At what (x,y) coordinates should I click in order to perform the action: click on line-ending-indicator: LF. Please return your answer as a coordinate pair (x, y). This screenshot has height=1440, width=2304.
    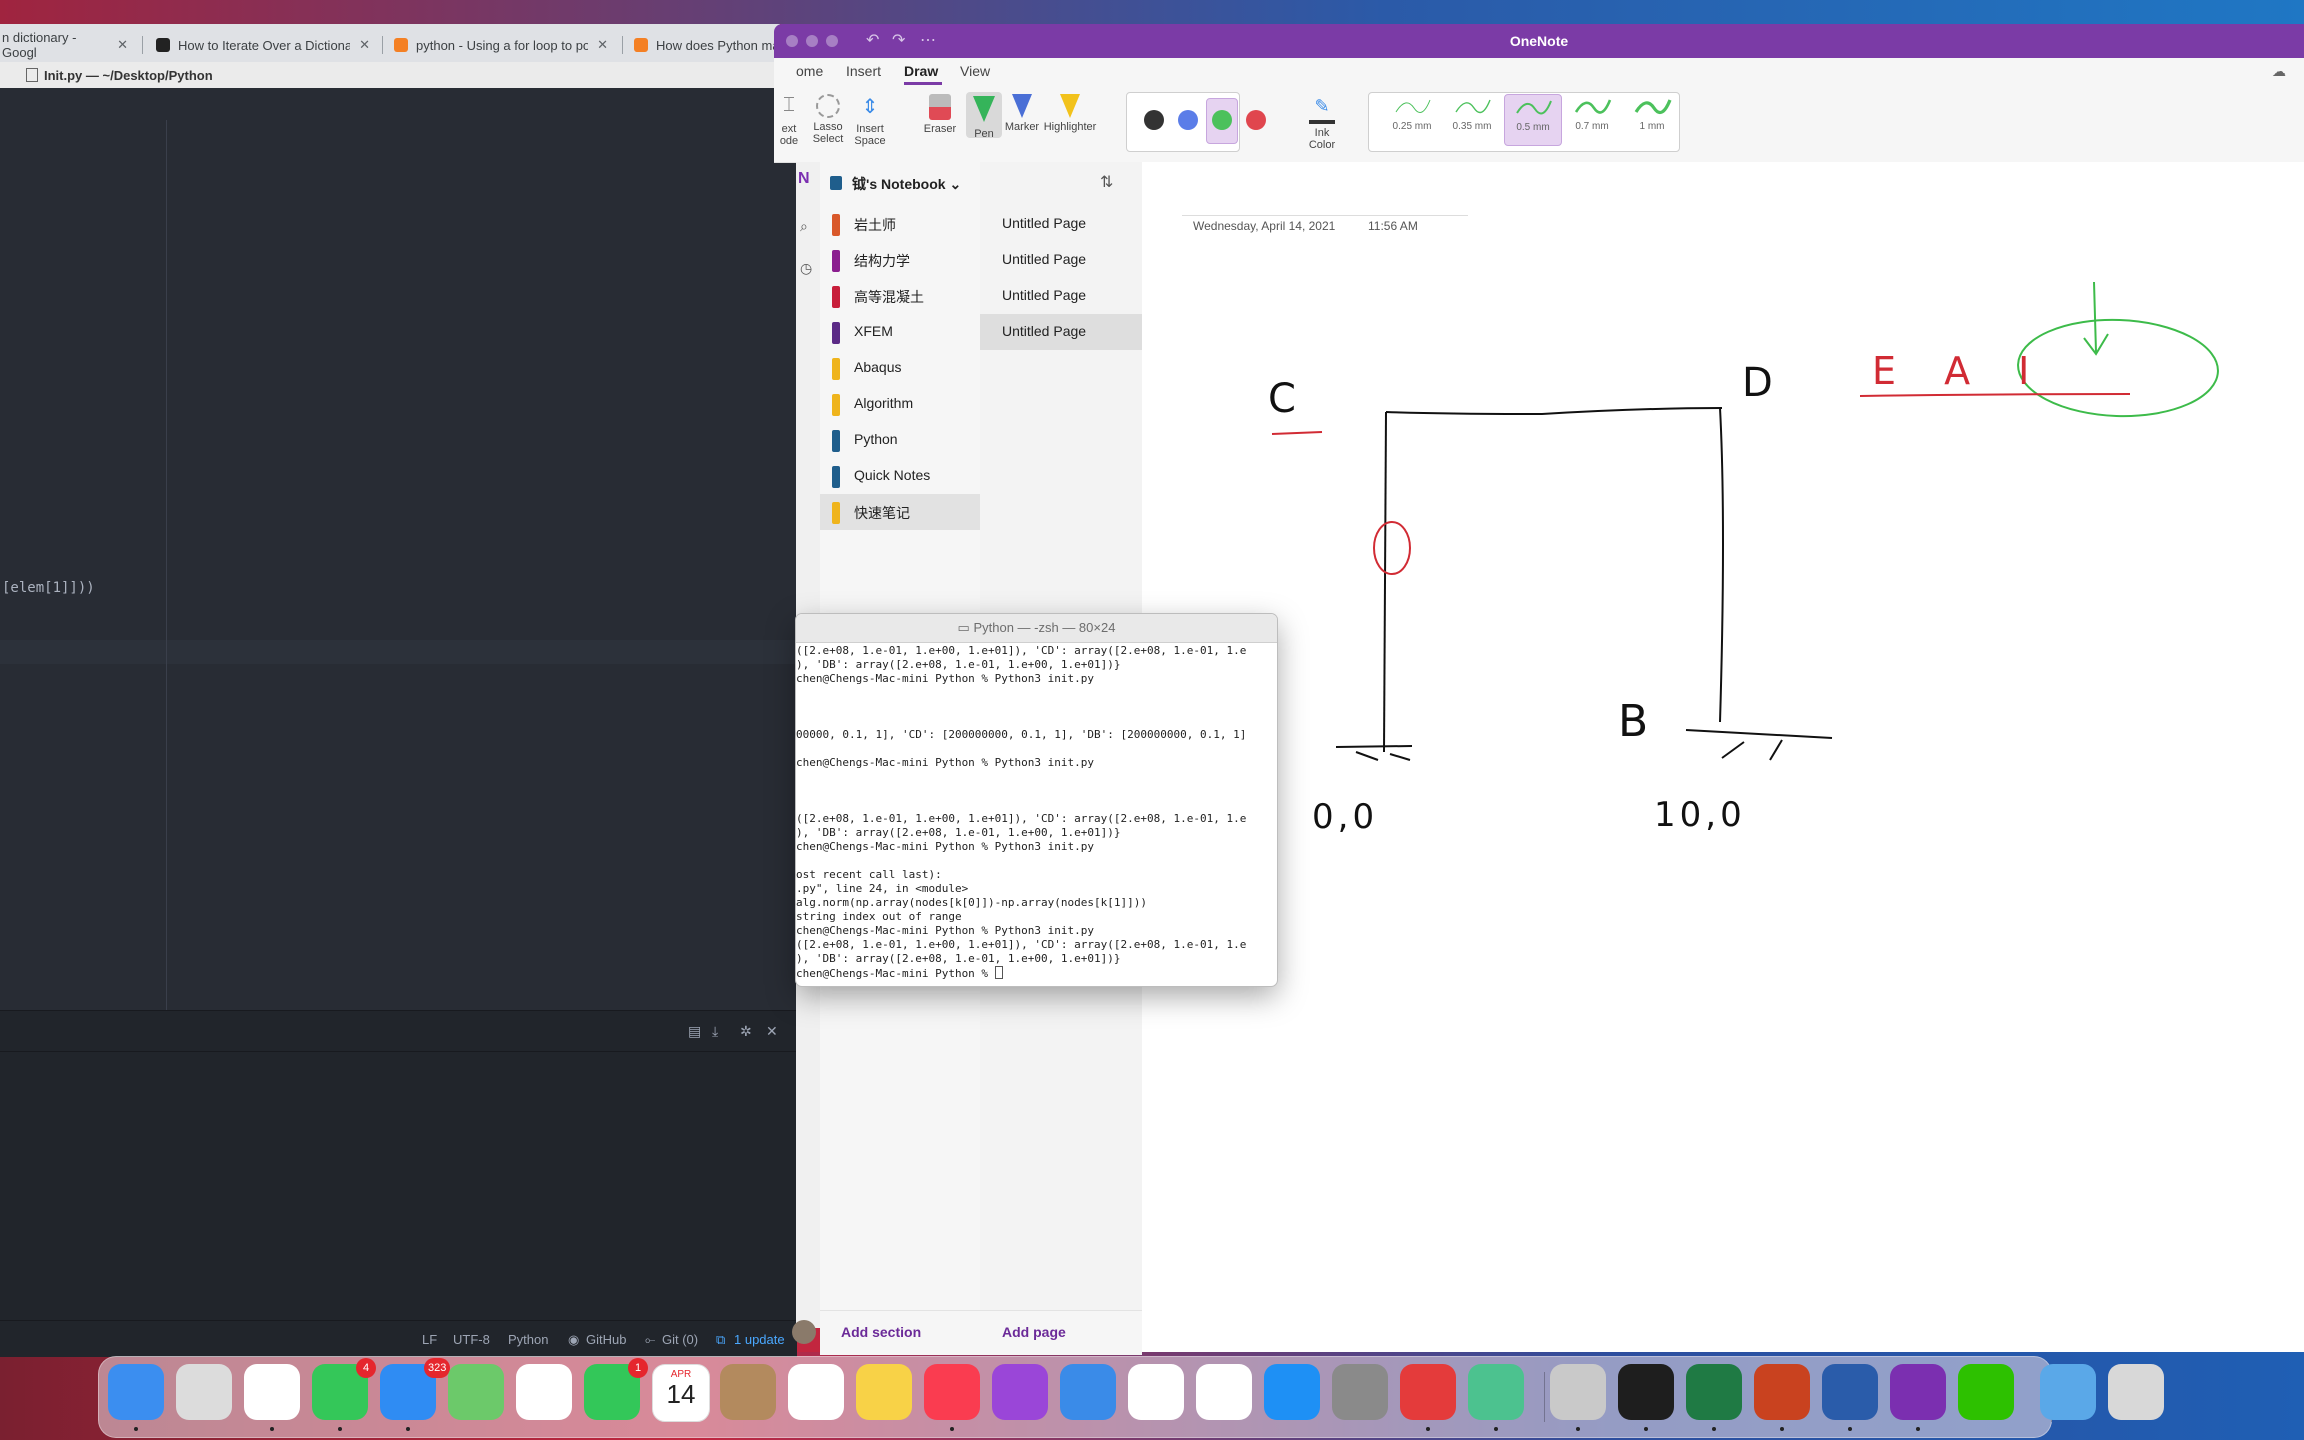
    Looking at the image, I should click on (429, 1339).